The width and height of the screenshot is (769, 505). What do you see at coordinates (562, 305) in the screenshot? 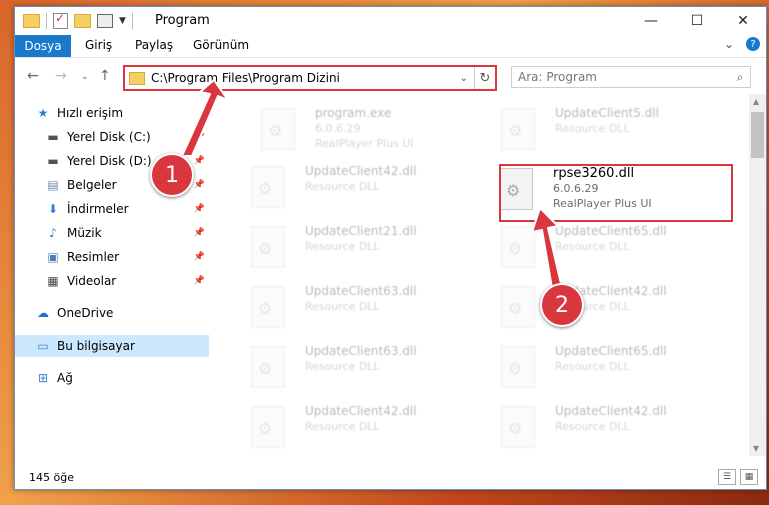
I see `step-2-badge: 2` at bounding box center [562, 305].